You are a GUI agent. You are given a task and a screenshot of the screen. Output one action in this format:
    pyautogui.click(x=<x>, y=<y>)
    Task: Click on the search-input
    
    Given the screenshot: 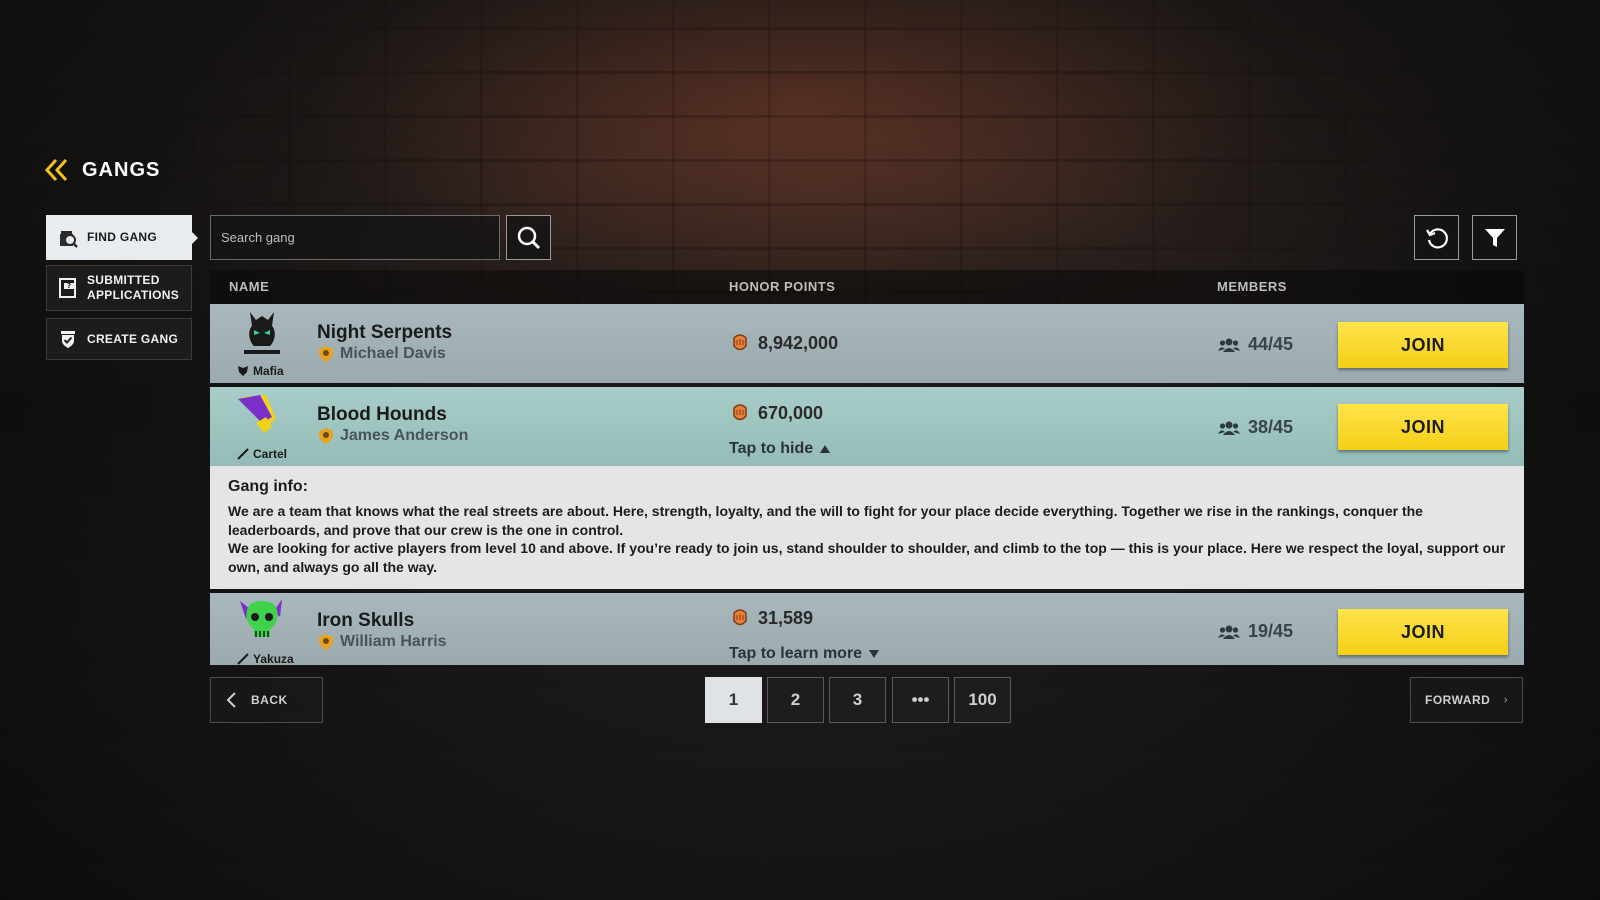 What is the action you would take?
    pyautogui.click(x=355, y=237)
    